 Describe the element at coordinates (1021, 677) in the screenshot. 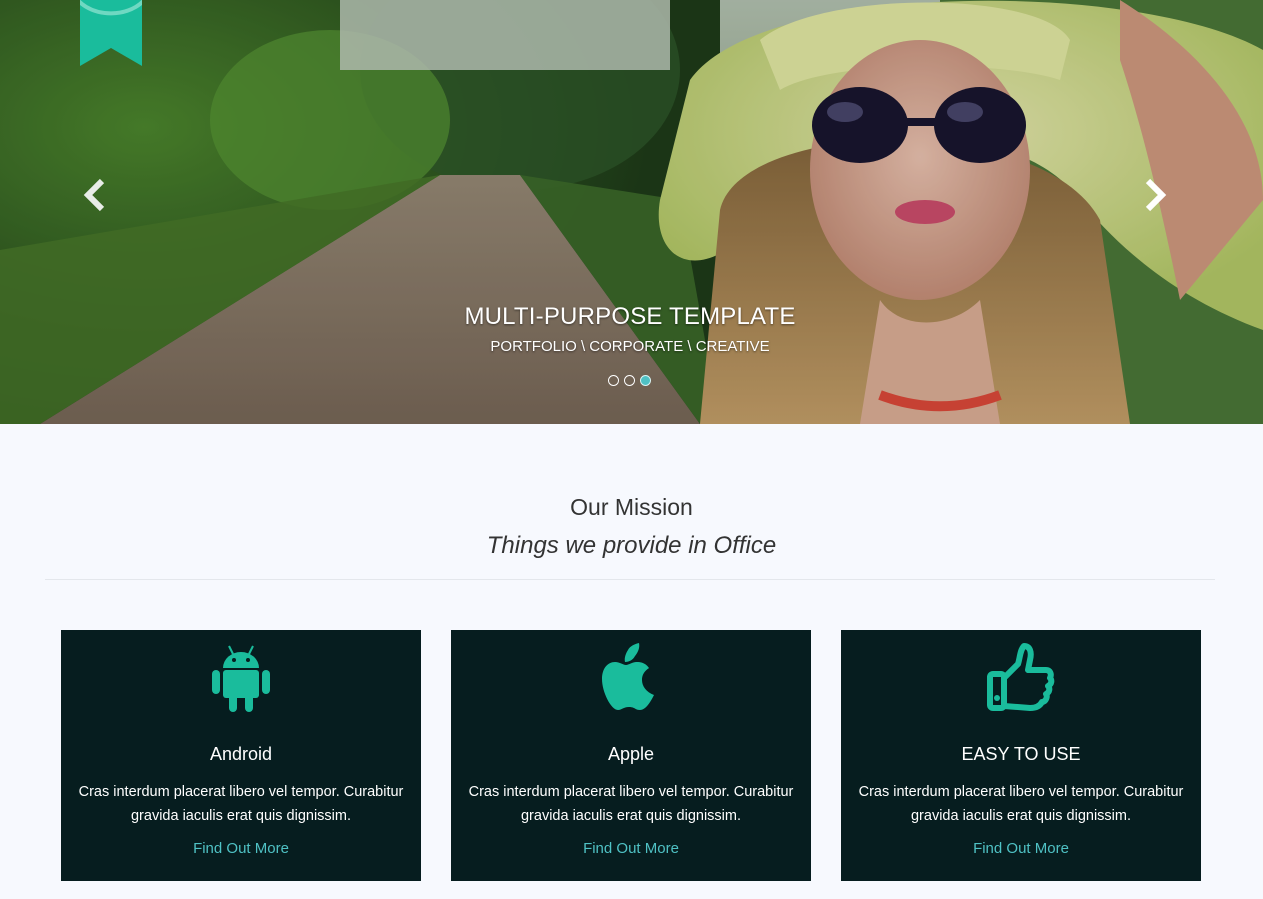

I see `thumbs-up-icon` at that location.